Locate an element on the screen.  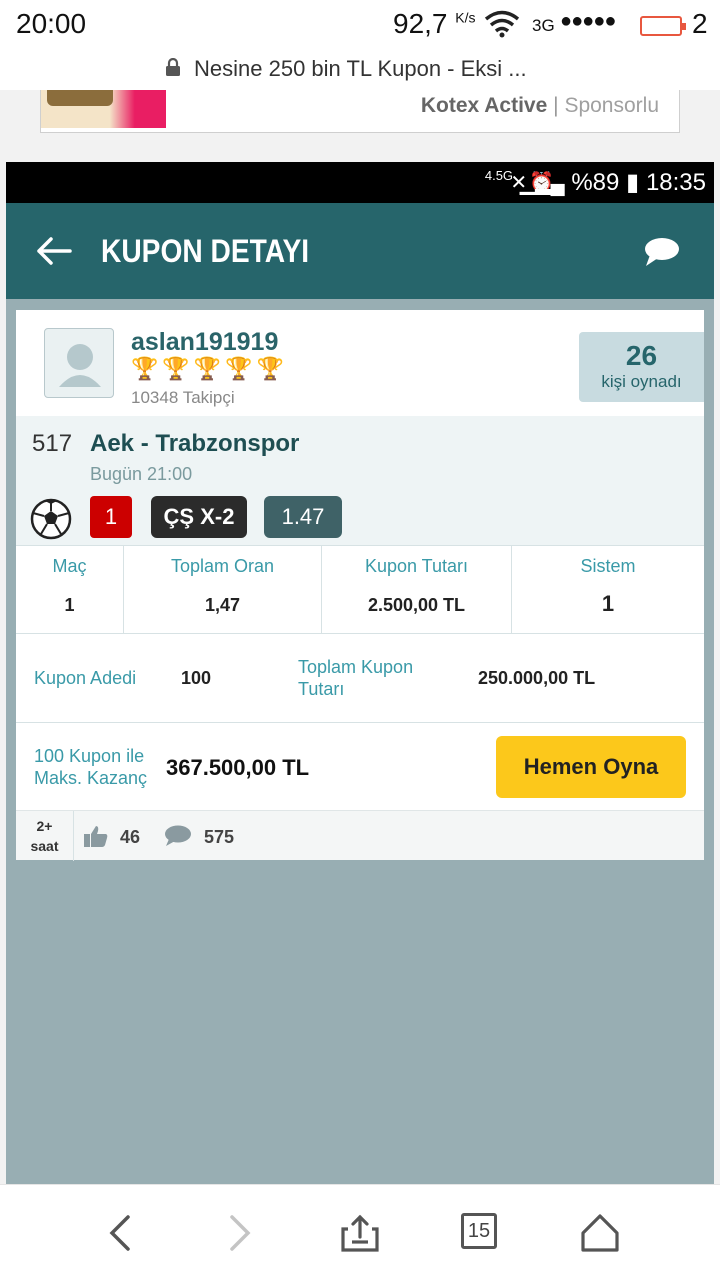
inner-battery: %89 is located at coordinates (595, 182).